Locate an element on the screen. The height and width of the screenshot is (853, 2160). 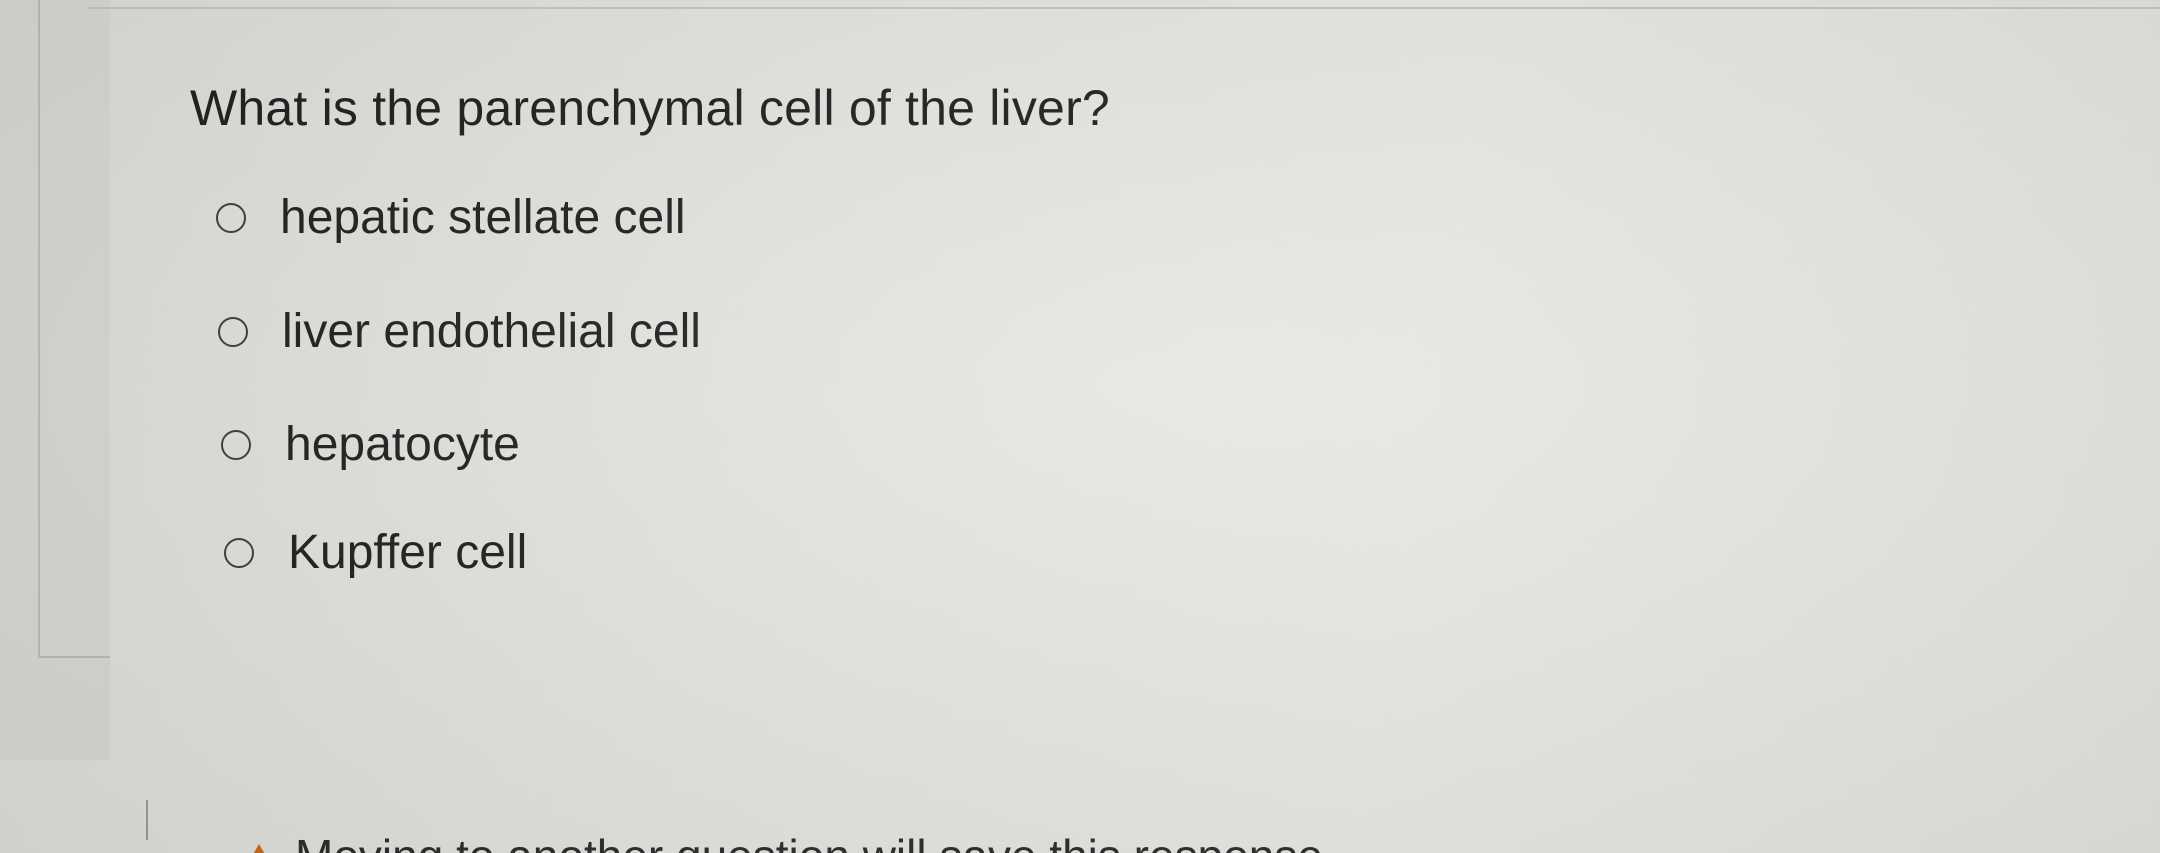
left-panel is located at coordinates (55, 380).